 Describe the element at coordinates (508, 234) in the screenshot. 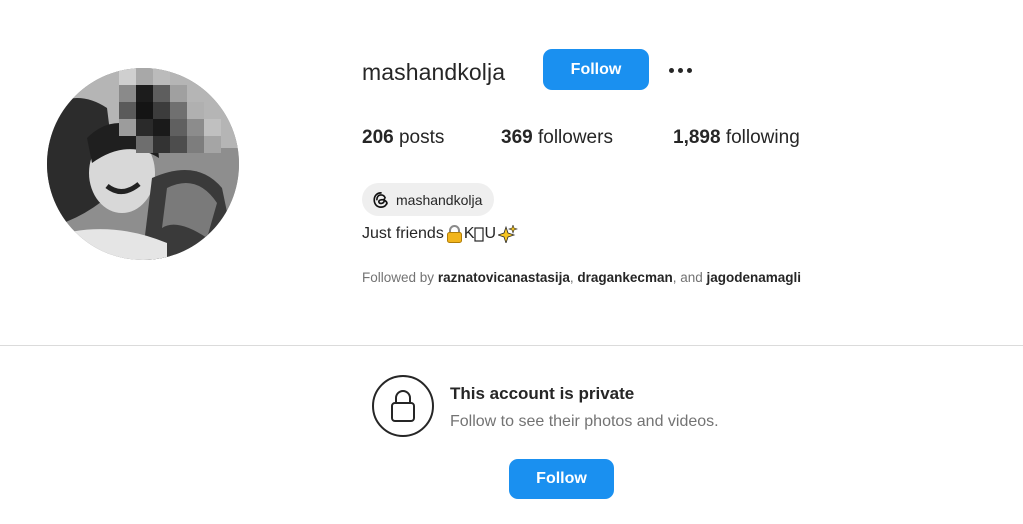

I see `sparkles-icon` at that location.